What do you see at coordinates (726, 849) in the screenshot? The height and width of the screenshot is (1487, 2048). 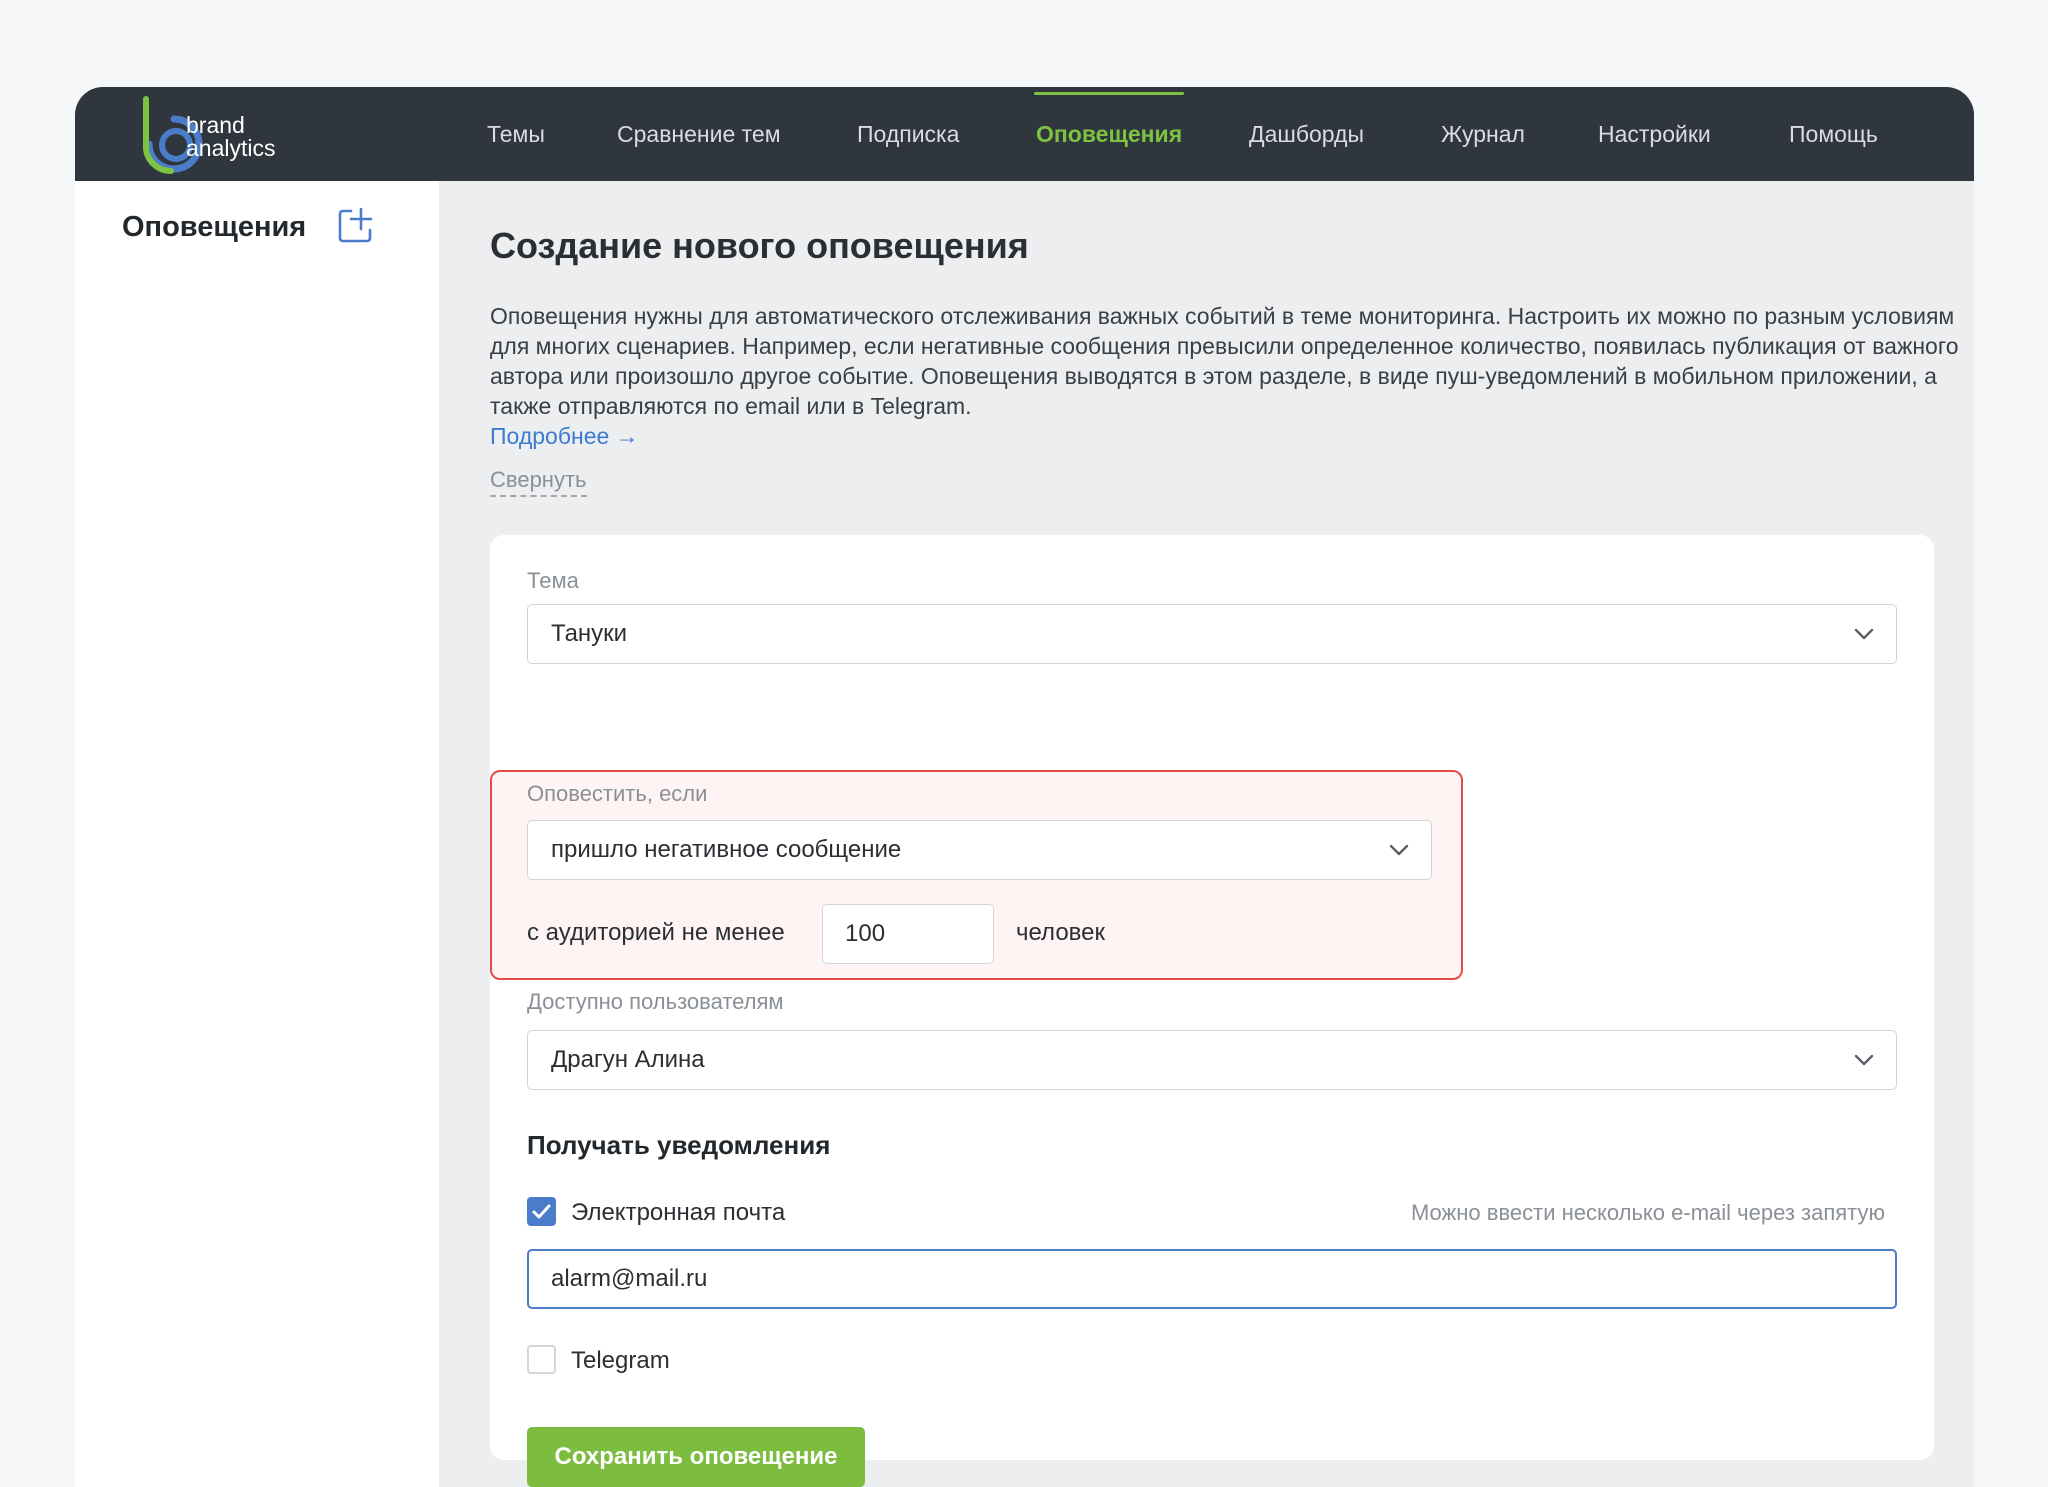 I see `condition-select-value: пришло негативное сообщение` at bounding box center [726, 849].